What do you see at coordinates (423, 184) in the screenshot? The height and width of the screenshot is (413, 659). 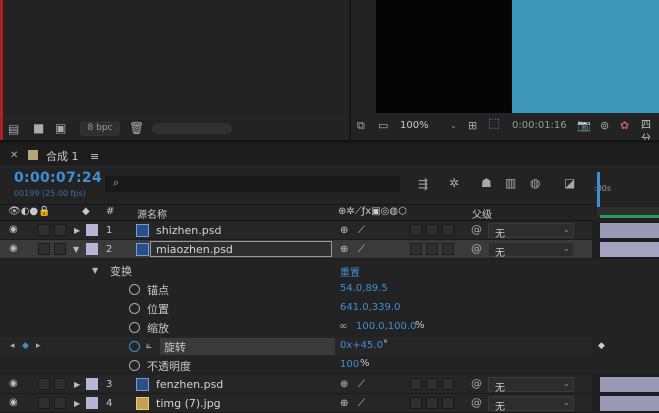 I see `composition-mini-flowchart-icon: ⇶` at bounding box center [423, 184].